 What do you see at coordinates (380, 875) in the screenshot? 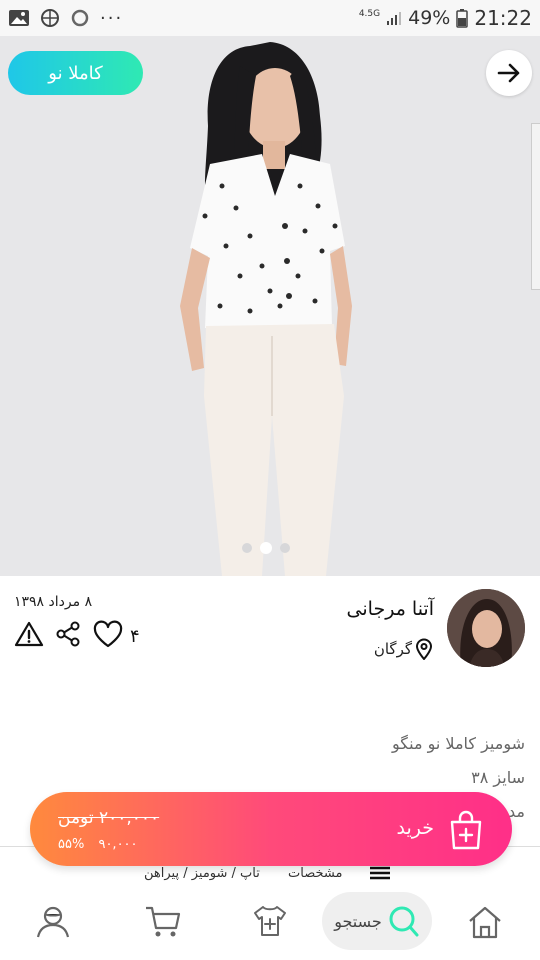
I see `list-icon` at bounding box center [380, 875].